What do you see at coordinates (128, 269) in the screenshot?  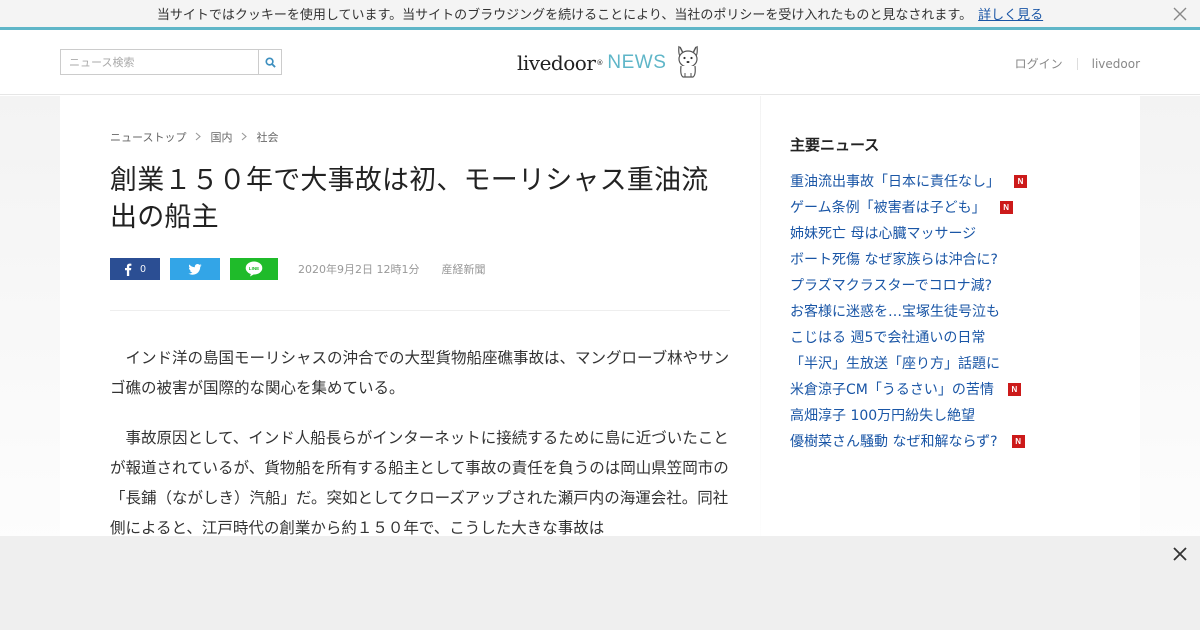 I see `facebook-icon` at bounding box center [128, 269].